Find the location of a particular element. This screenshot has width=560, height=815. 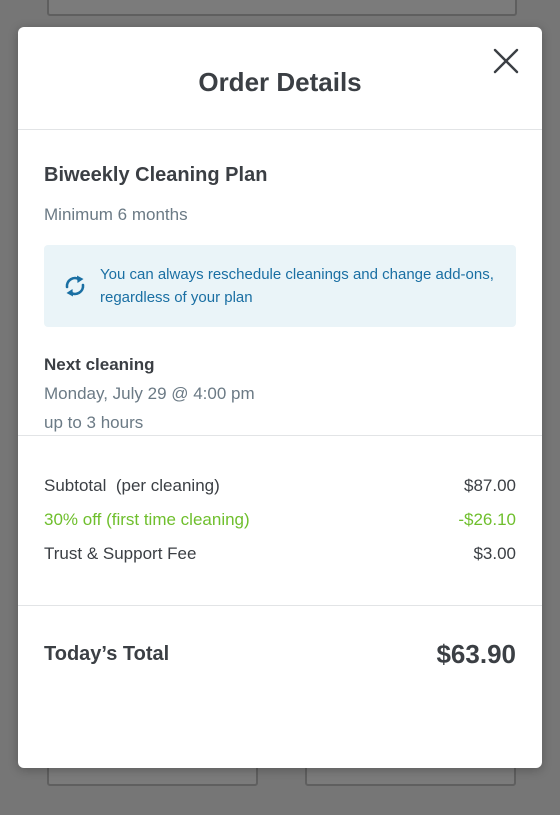

next-cleaning-date: Monday, July 29 @ 4:00 pm is located at coordinates (149, 393).